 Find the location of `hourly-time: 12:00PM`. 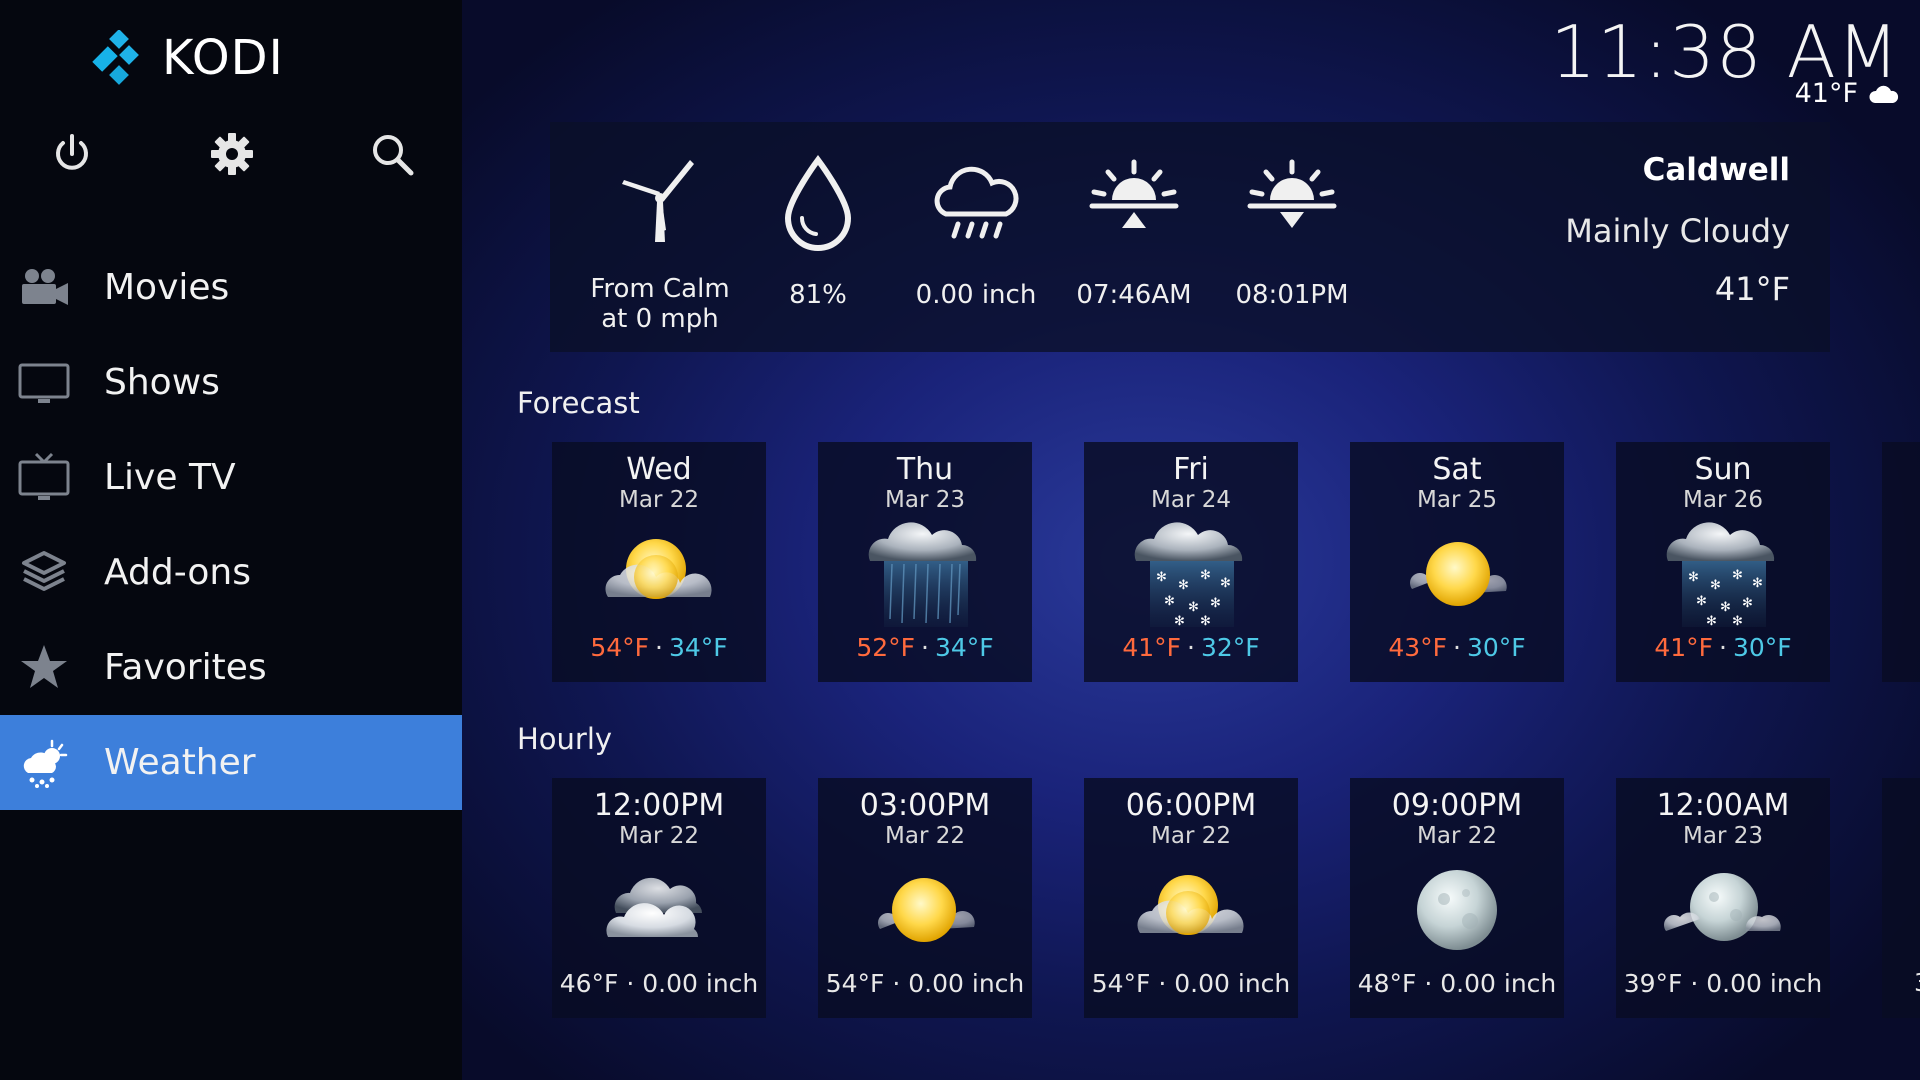

hourly-time: 12:00PM is located at coordinates (659, 805).